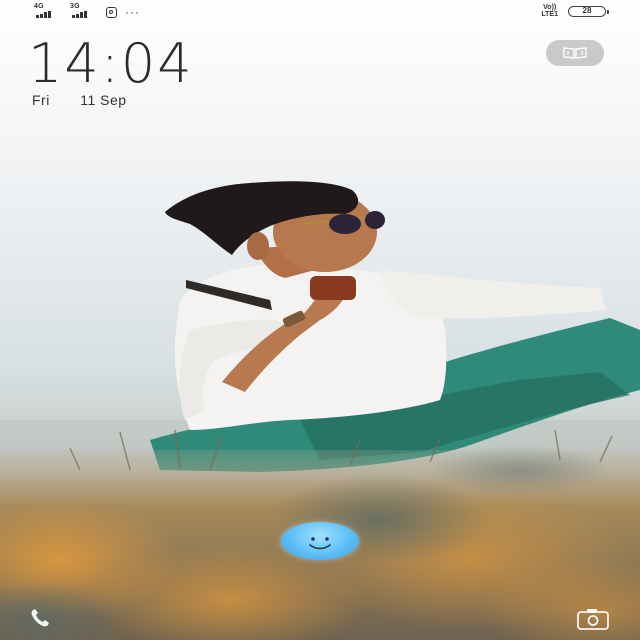 The image size is (640, 640). I want to click on lockscreen-date: Fri 11 Sep, so click(79, 100).